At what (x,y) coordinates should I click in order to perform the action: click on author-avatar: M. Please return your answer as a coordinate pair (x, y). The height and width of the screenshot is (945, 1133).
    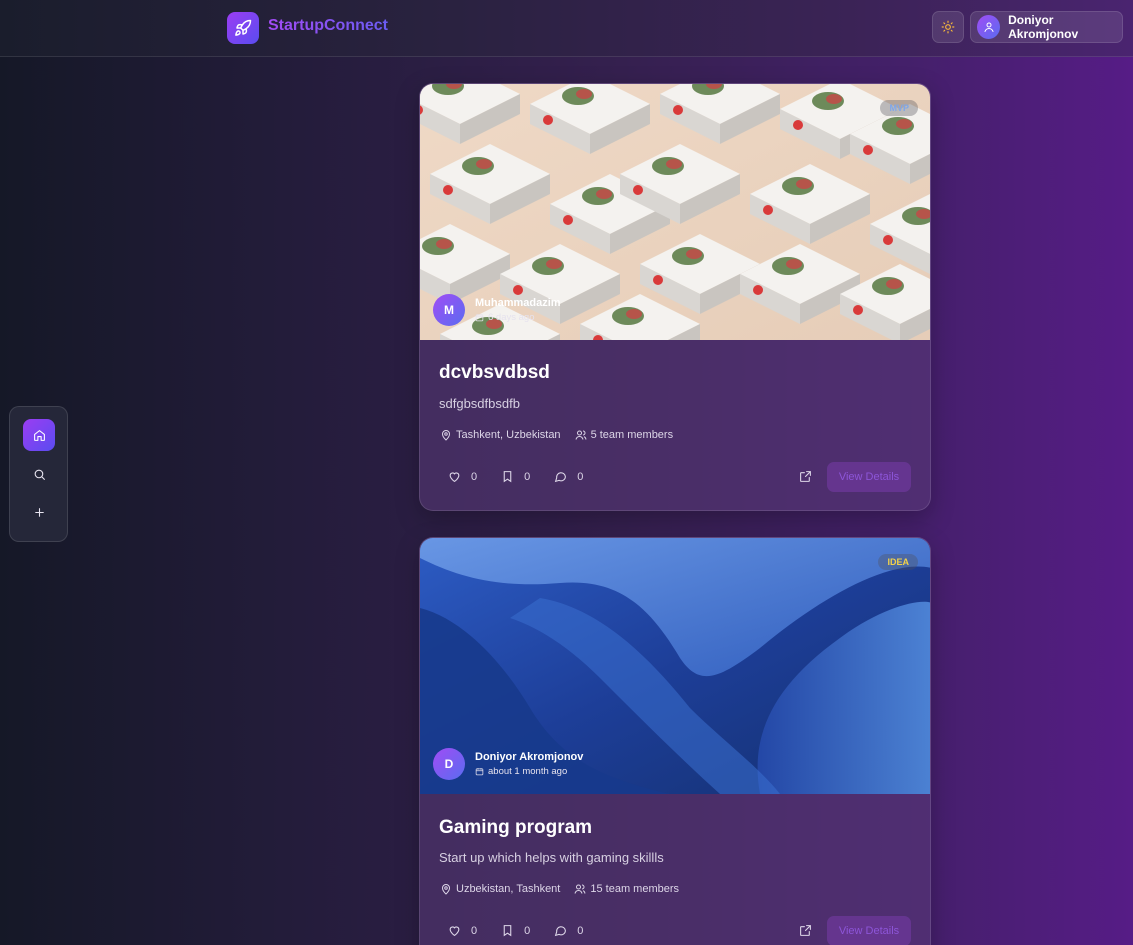
    Looking at the image, I should click on (449, 310).